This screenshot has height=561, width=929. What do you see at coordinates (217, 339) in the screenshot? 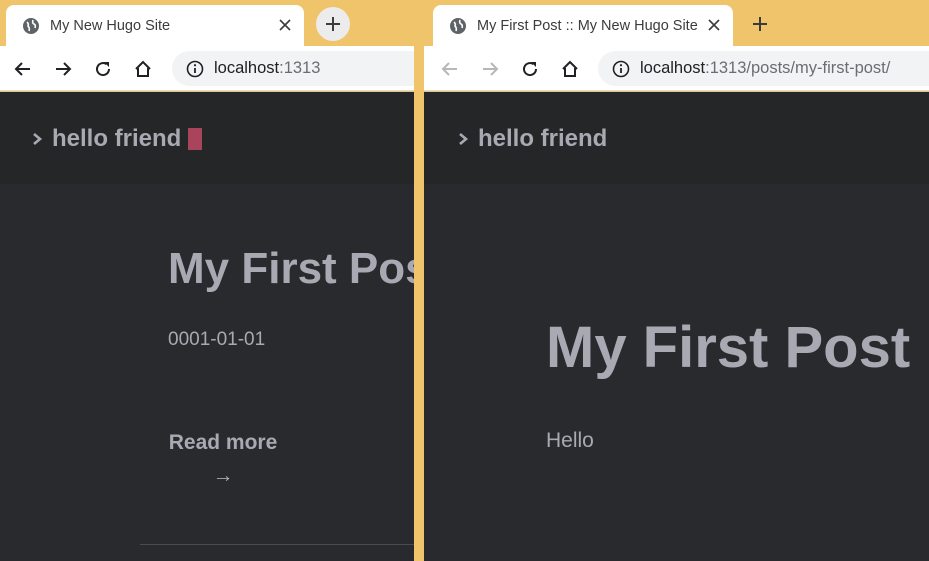
I see `post-date: 0001-01-01` at bounding box center [217, 339].